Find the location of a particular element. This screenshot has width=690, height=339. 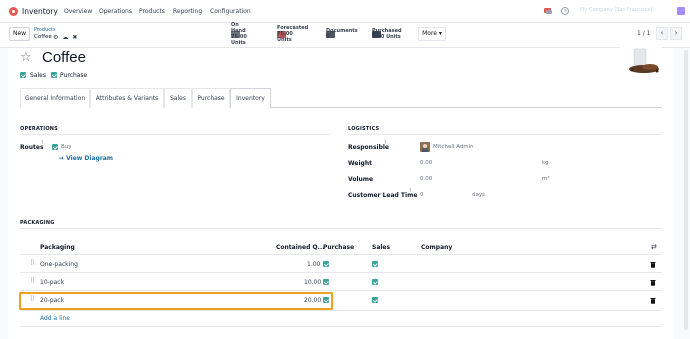

cloud-save-icon: ☁ is located at coordinates (65, 37).